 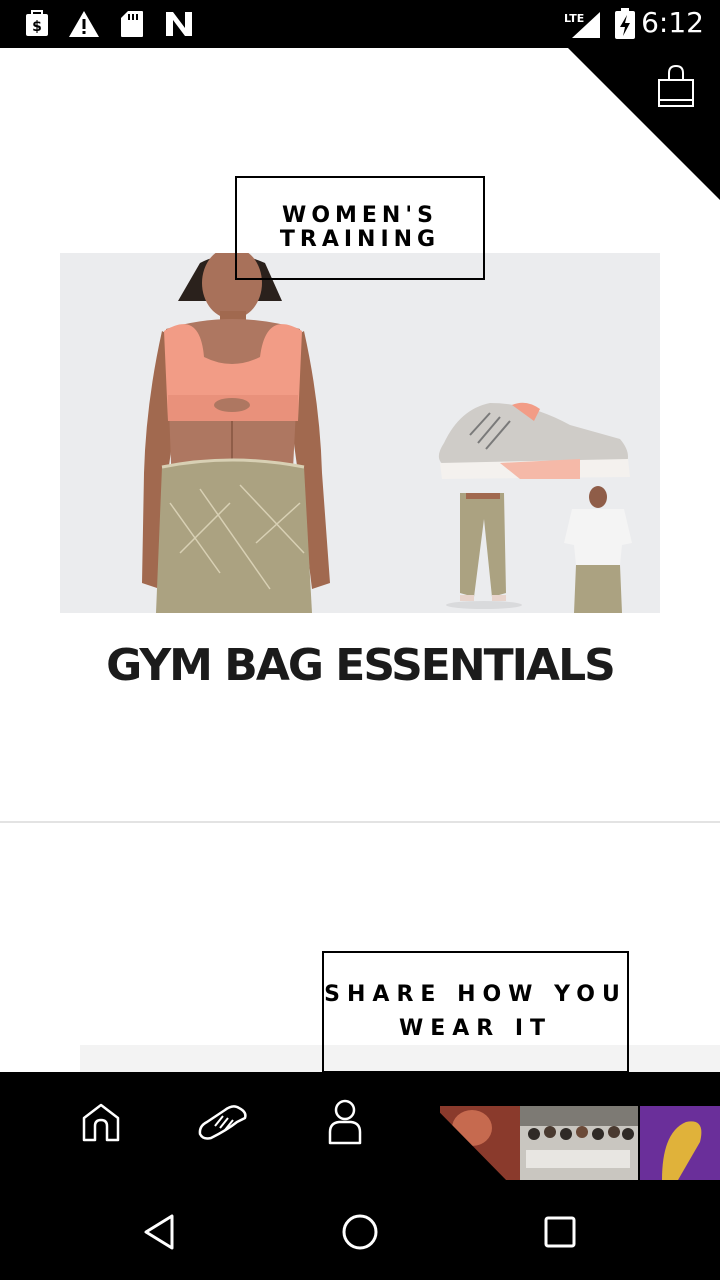 What do you see at coordinates (672, 22) in the screenshot?
I see `status-time: 6:12` at bounding box center [672, 22].